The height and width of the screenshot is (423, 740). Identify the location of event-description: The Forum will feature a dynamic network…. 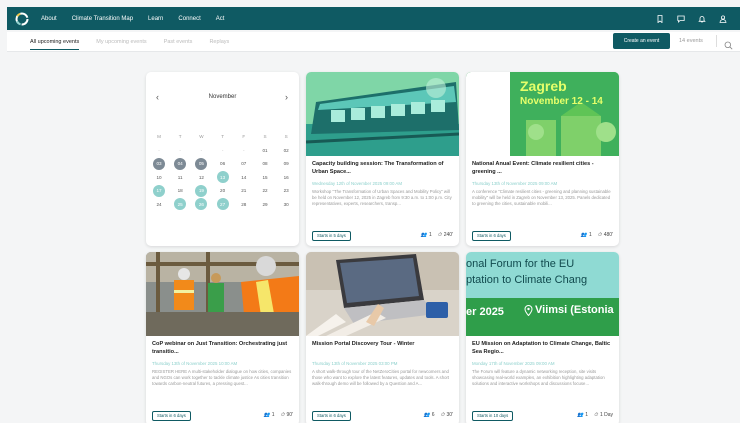
(538, 377).